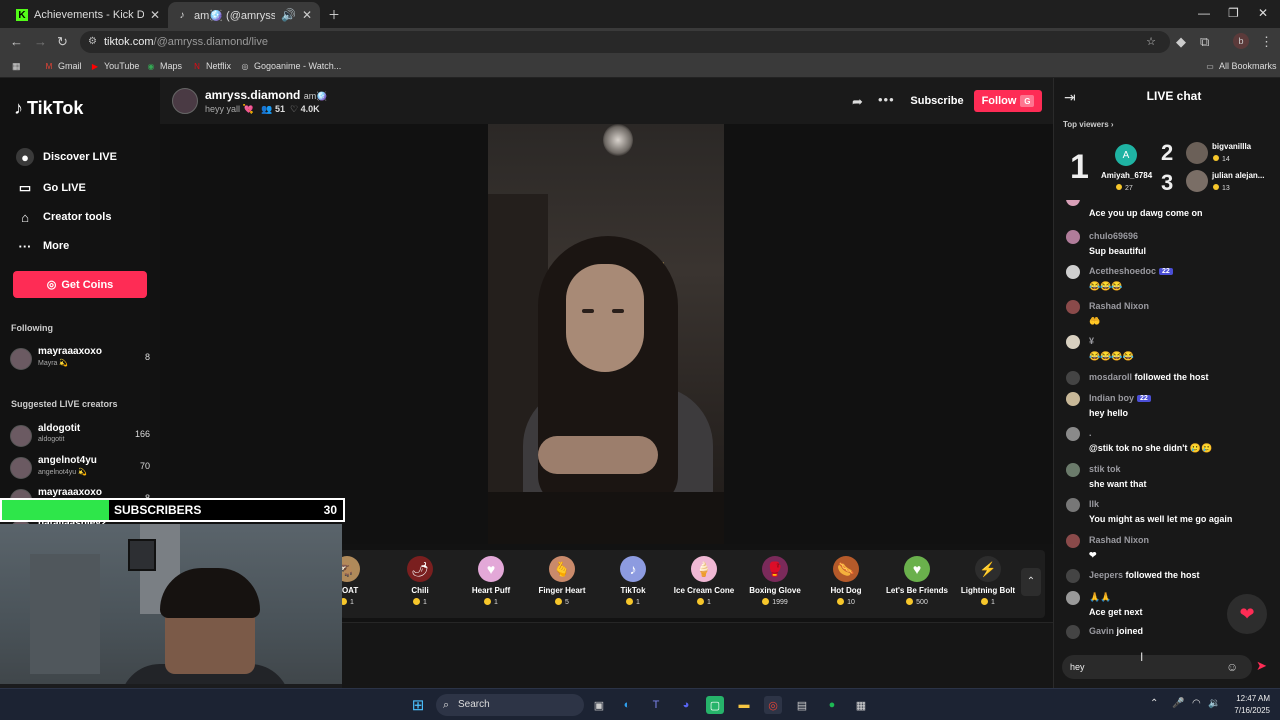 Image resolution: width=1280 pixels, height=720 pixels. Describe the element at coordinates (1174, 96) in the screenshot. I see `chat-title: LIVE chat` at that location.